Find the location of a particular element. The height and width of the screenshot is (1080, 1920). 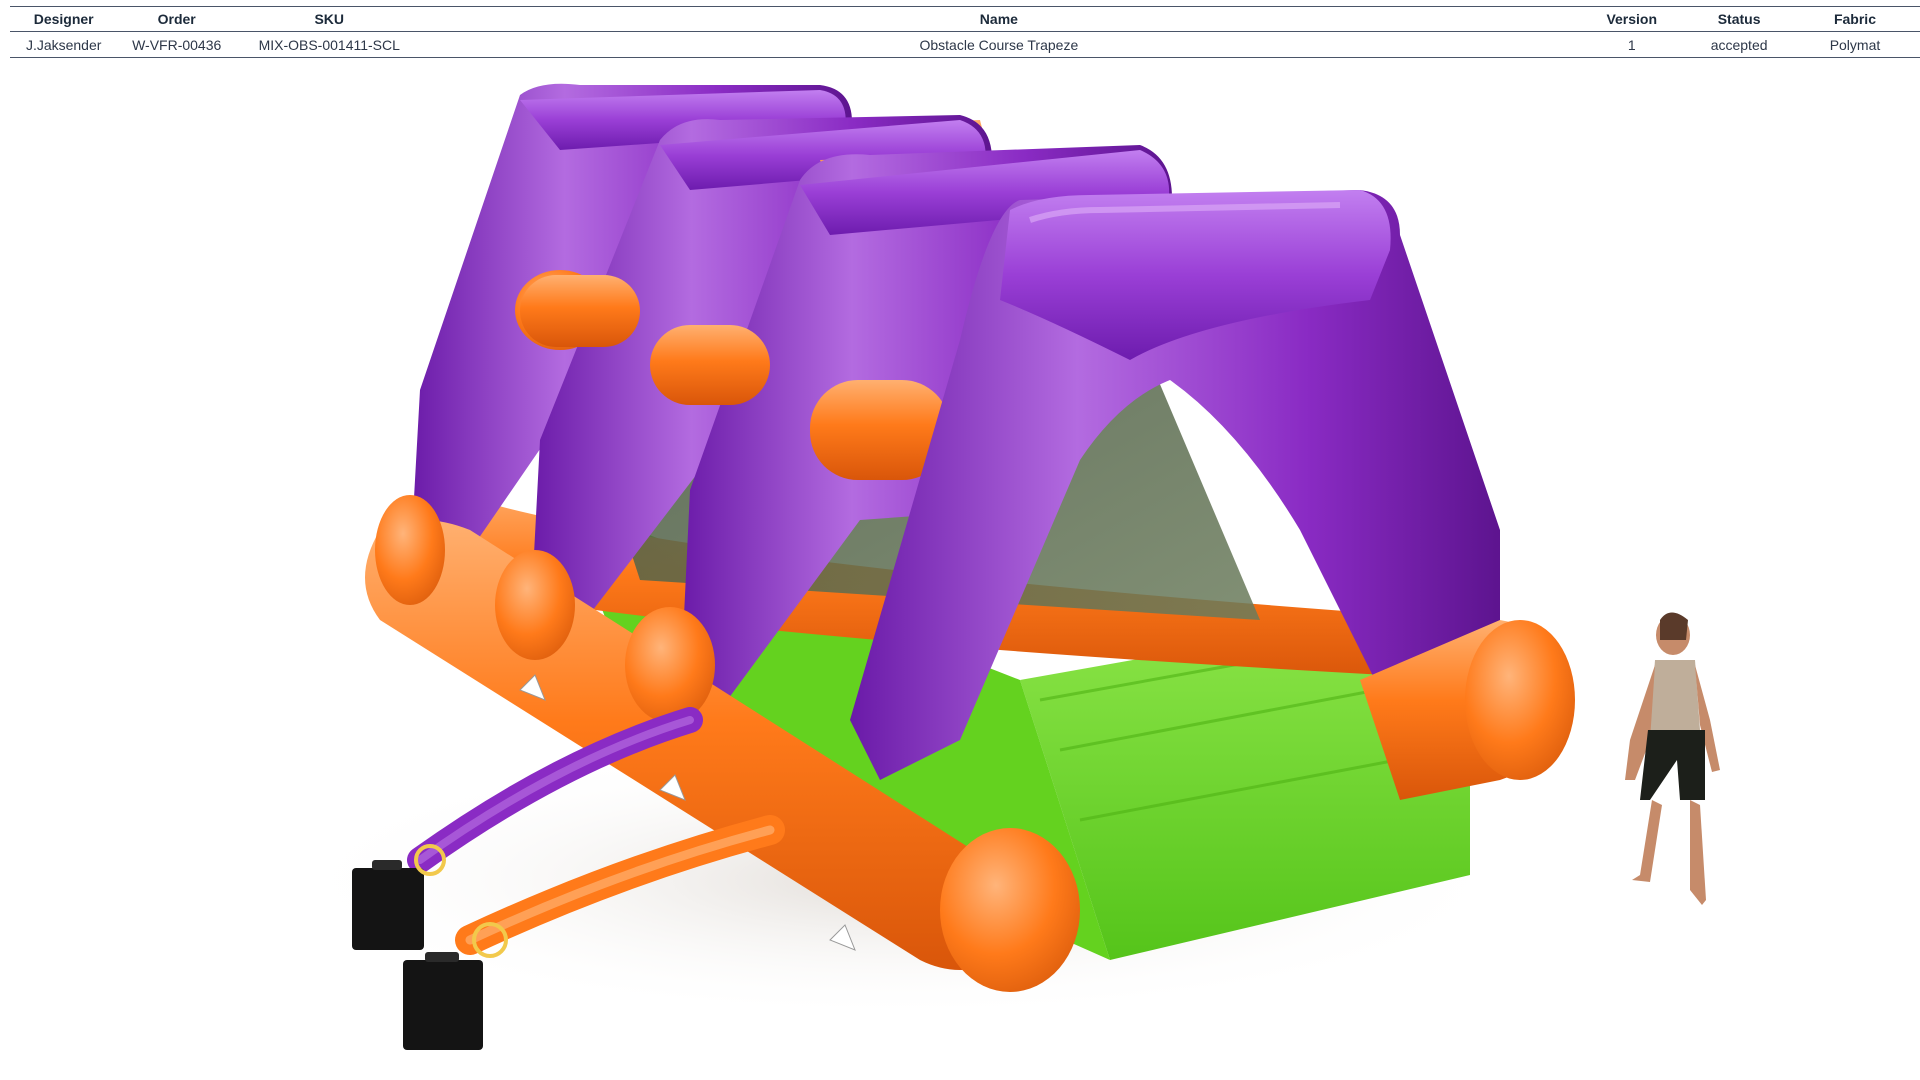

cell-name: Obstacle Course Trapeze is located at coordinates (999, 44).